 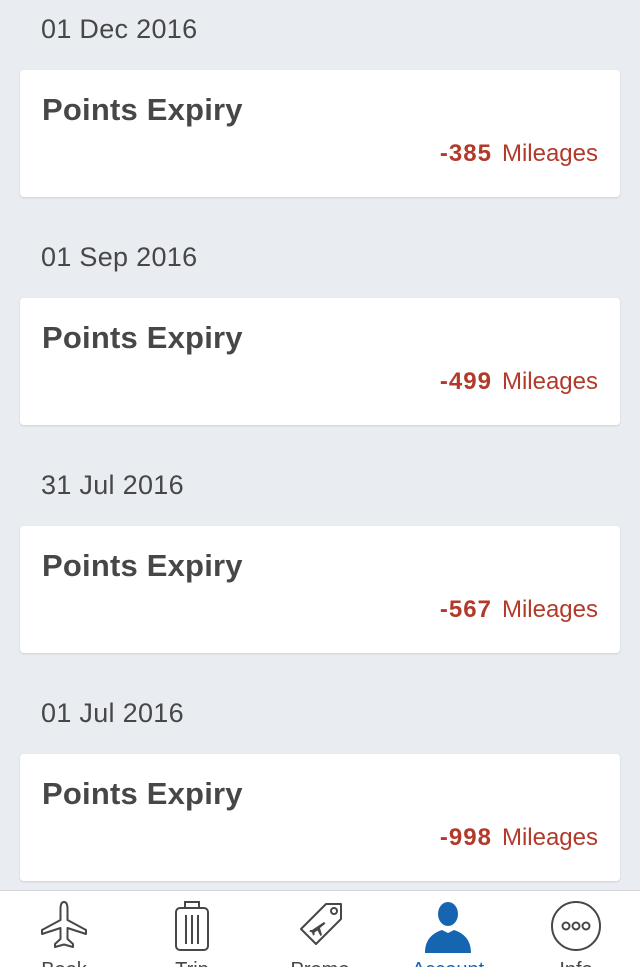 I want to click on person-icon, so click(x=448, y=927).